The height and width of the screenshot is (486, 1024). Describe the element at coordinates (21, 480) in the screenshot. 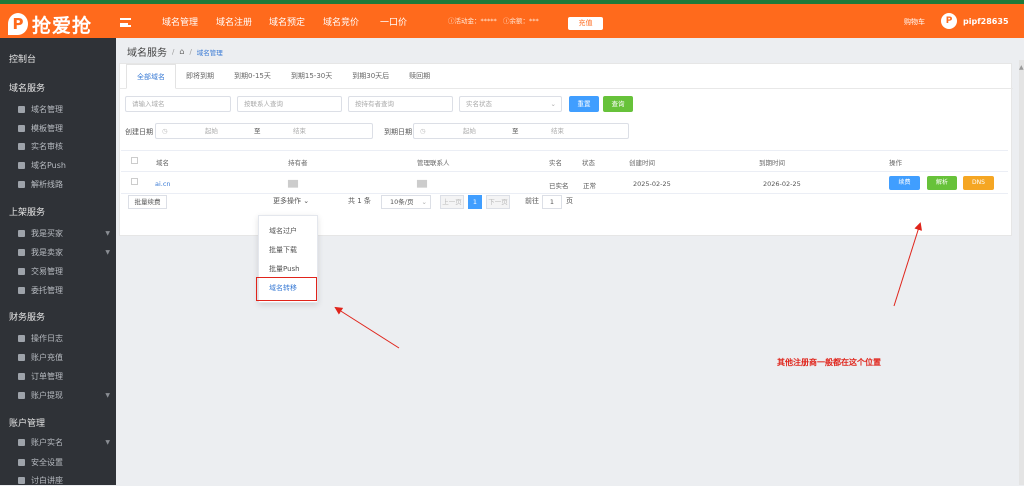

I see `doc-icon` at that location.